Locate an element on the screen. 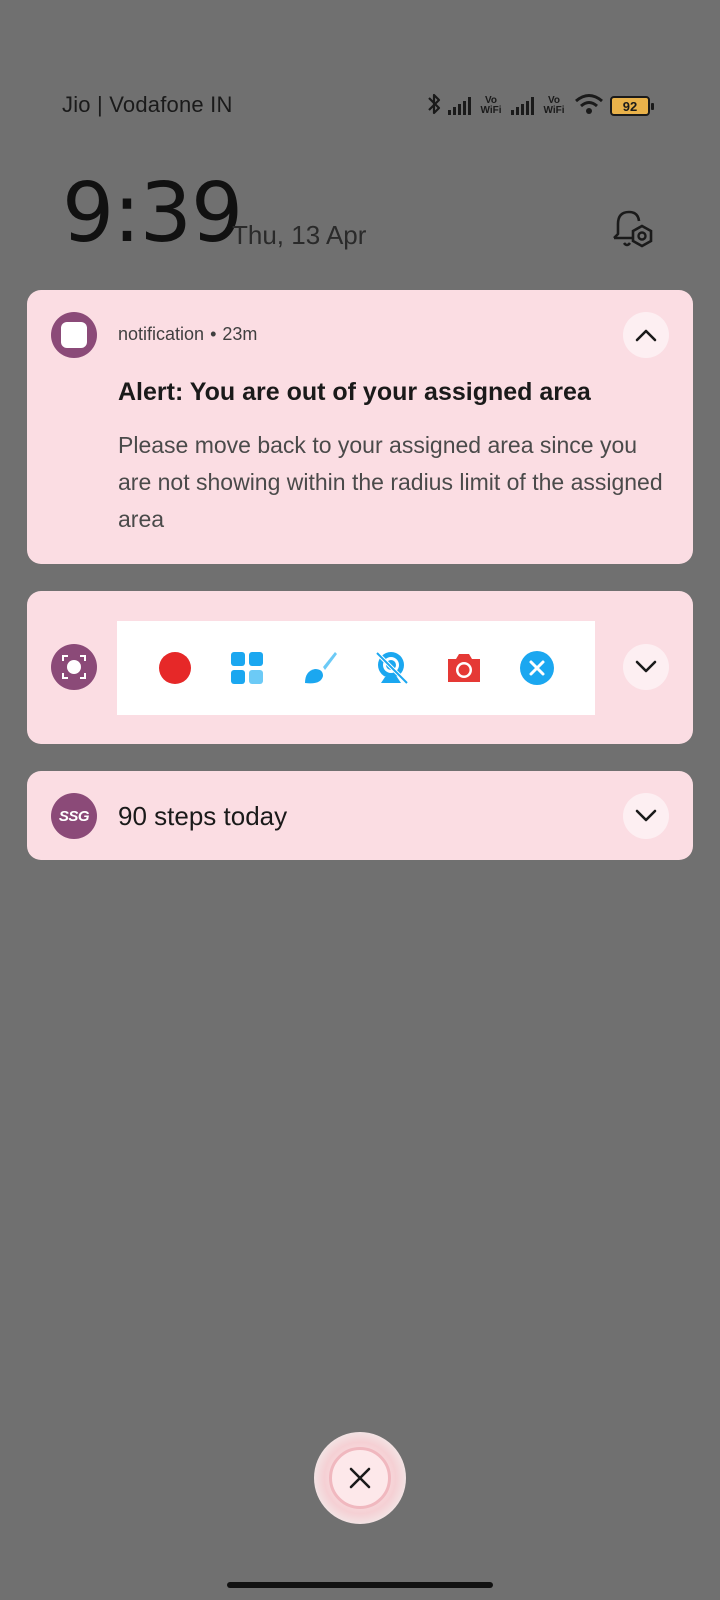 This screenshot has height=1600, width=720. collapse-button is located at coordinates (646, 335).